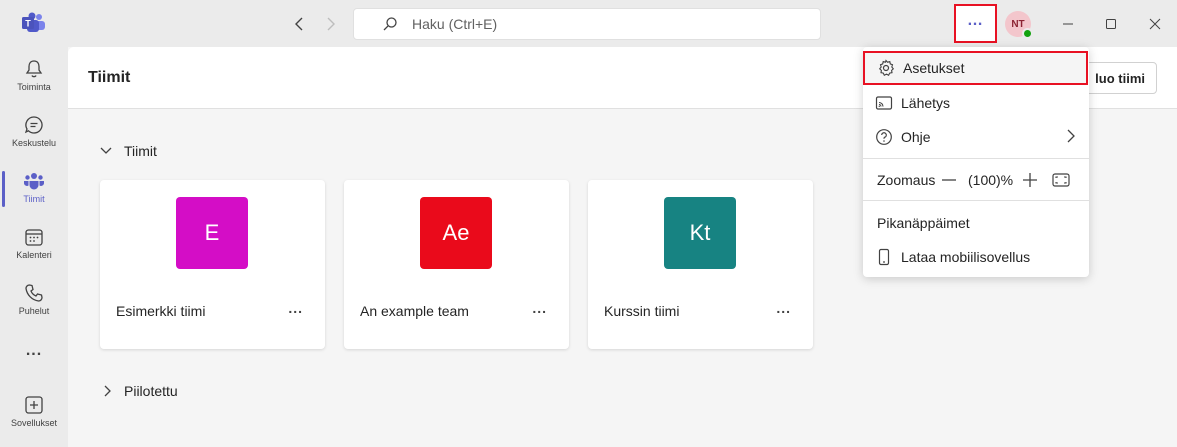  Describe the element at coordinates (140, 151) in the screenshot. I see `section-label: Tiimit` at that location.